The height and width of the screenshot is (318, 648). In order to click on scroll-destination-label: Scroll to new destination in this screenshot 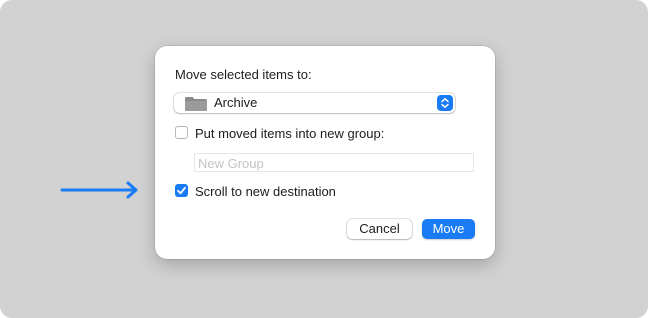, I will do `click(265, 191)`.